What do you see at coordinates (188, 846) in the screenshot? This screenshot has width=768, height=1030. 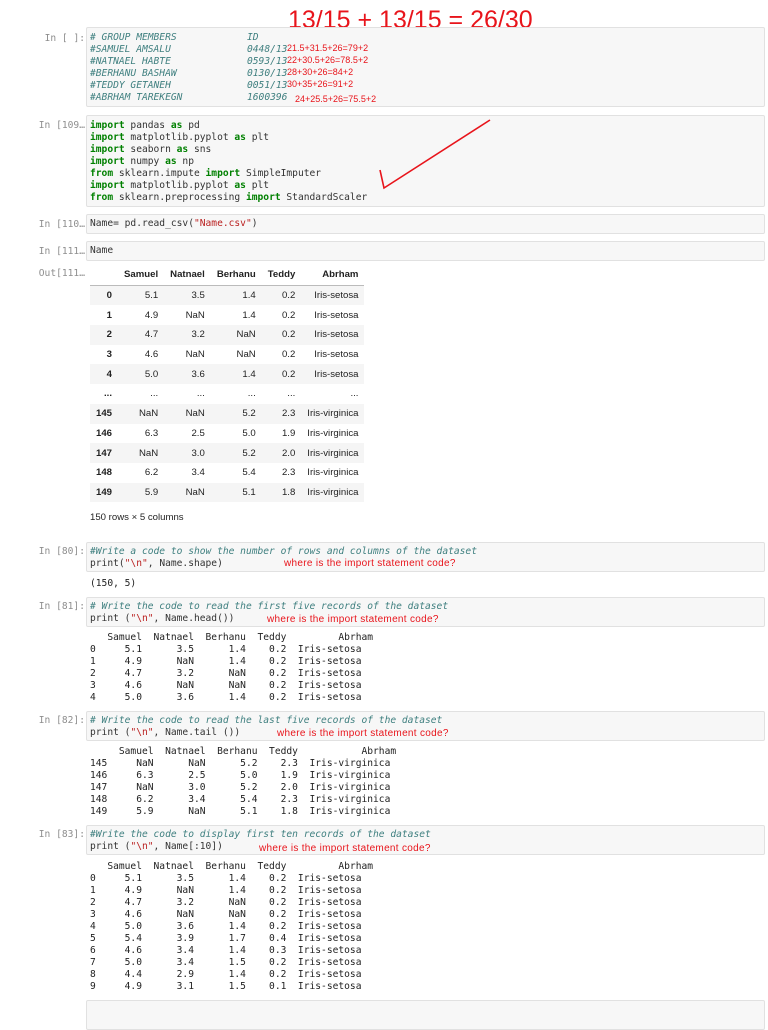 I see `code-text: , Name[:10])` at bounding box center [188, 846].